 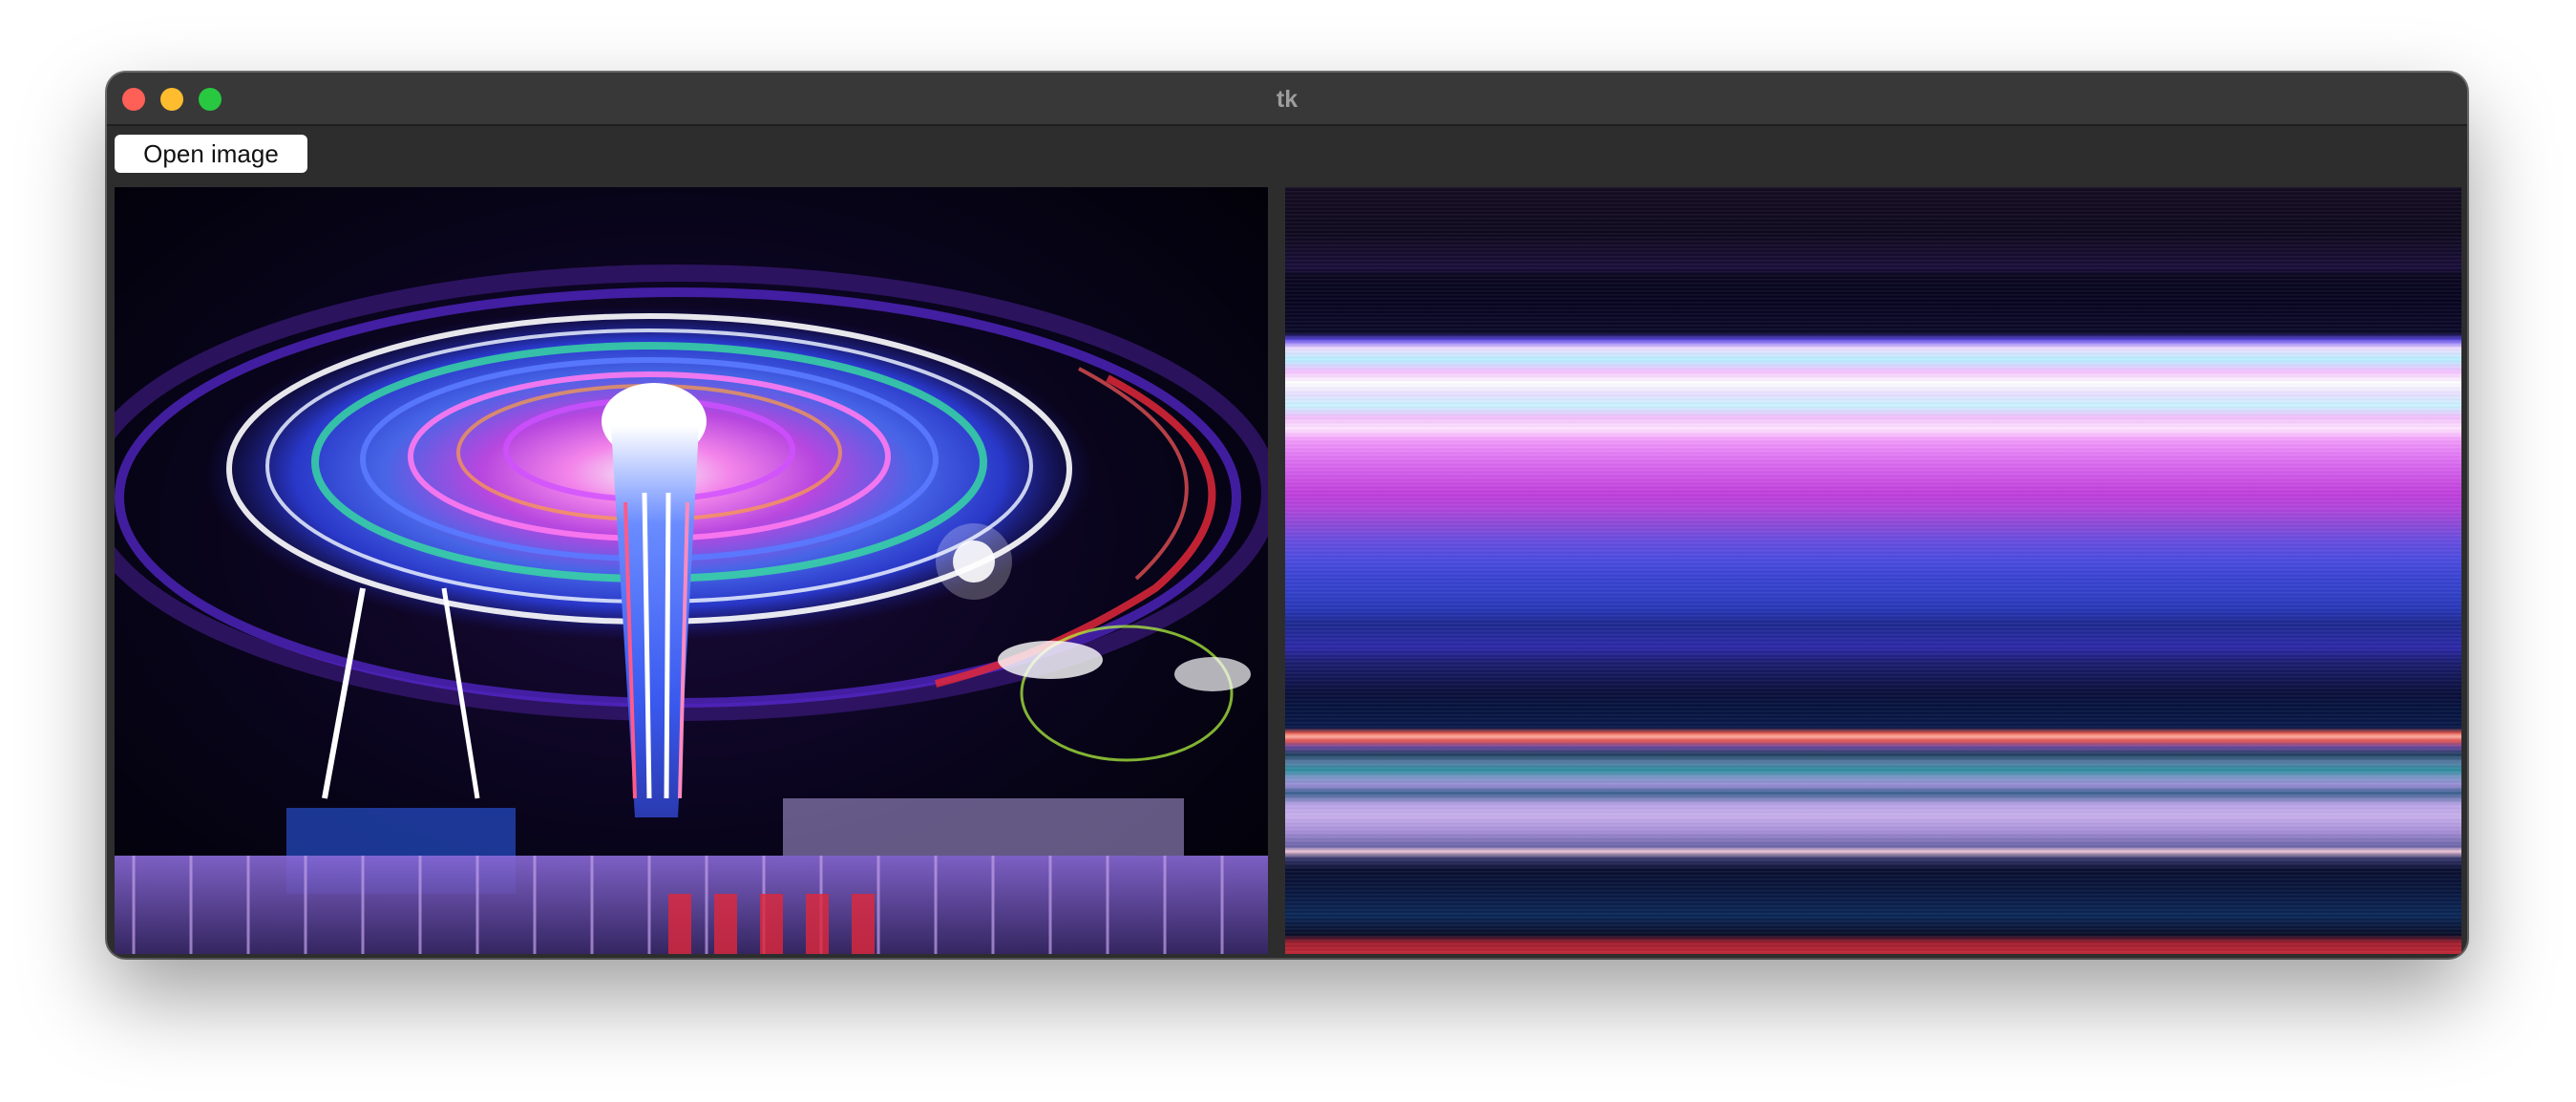 I want to click on window-title: tk, so click(x=1287, y=99).